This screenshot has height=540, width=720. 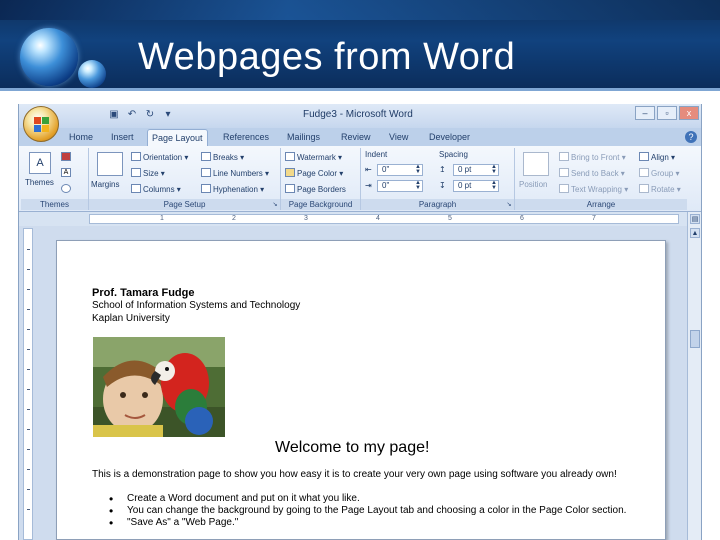 What do you see at coordinates (40, 163) in the screenshot?
I see `themes-icon: A` at bounding box center [40, 163].